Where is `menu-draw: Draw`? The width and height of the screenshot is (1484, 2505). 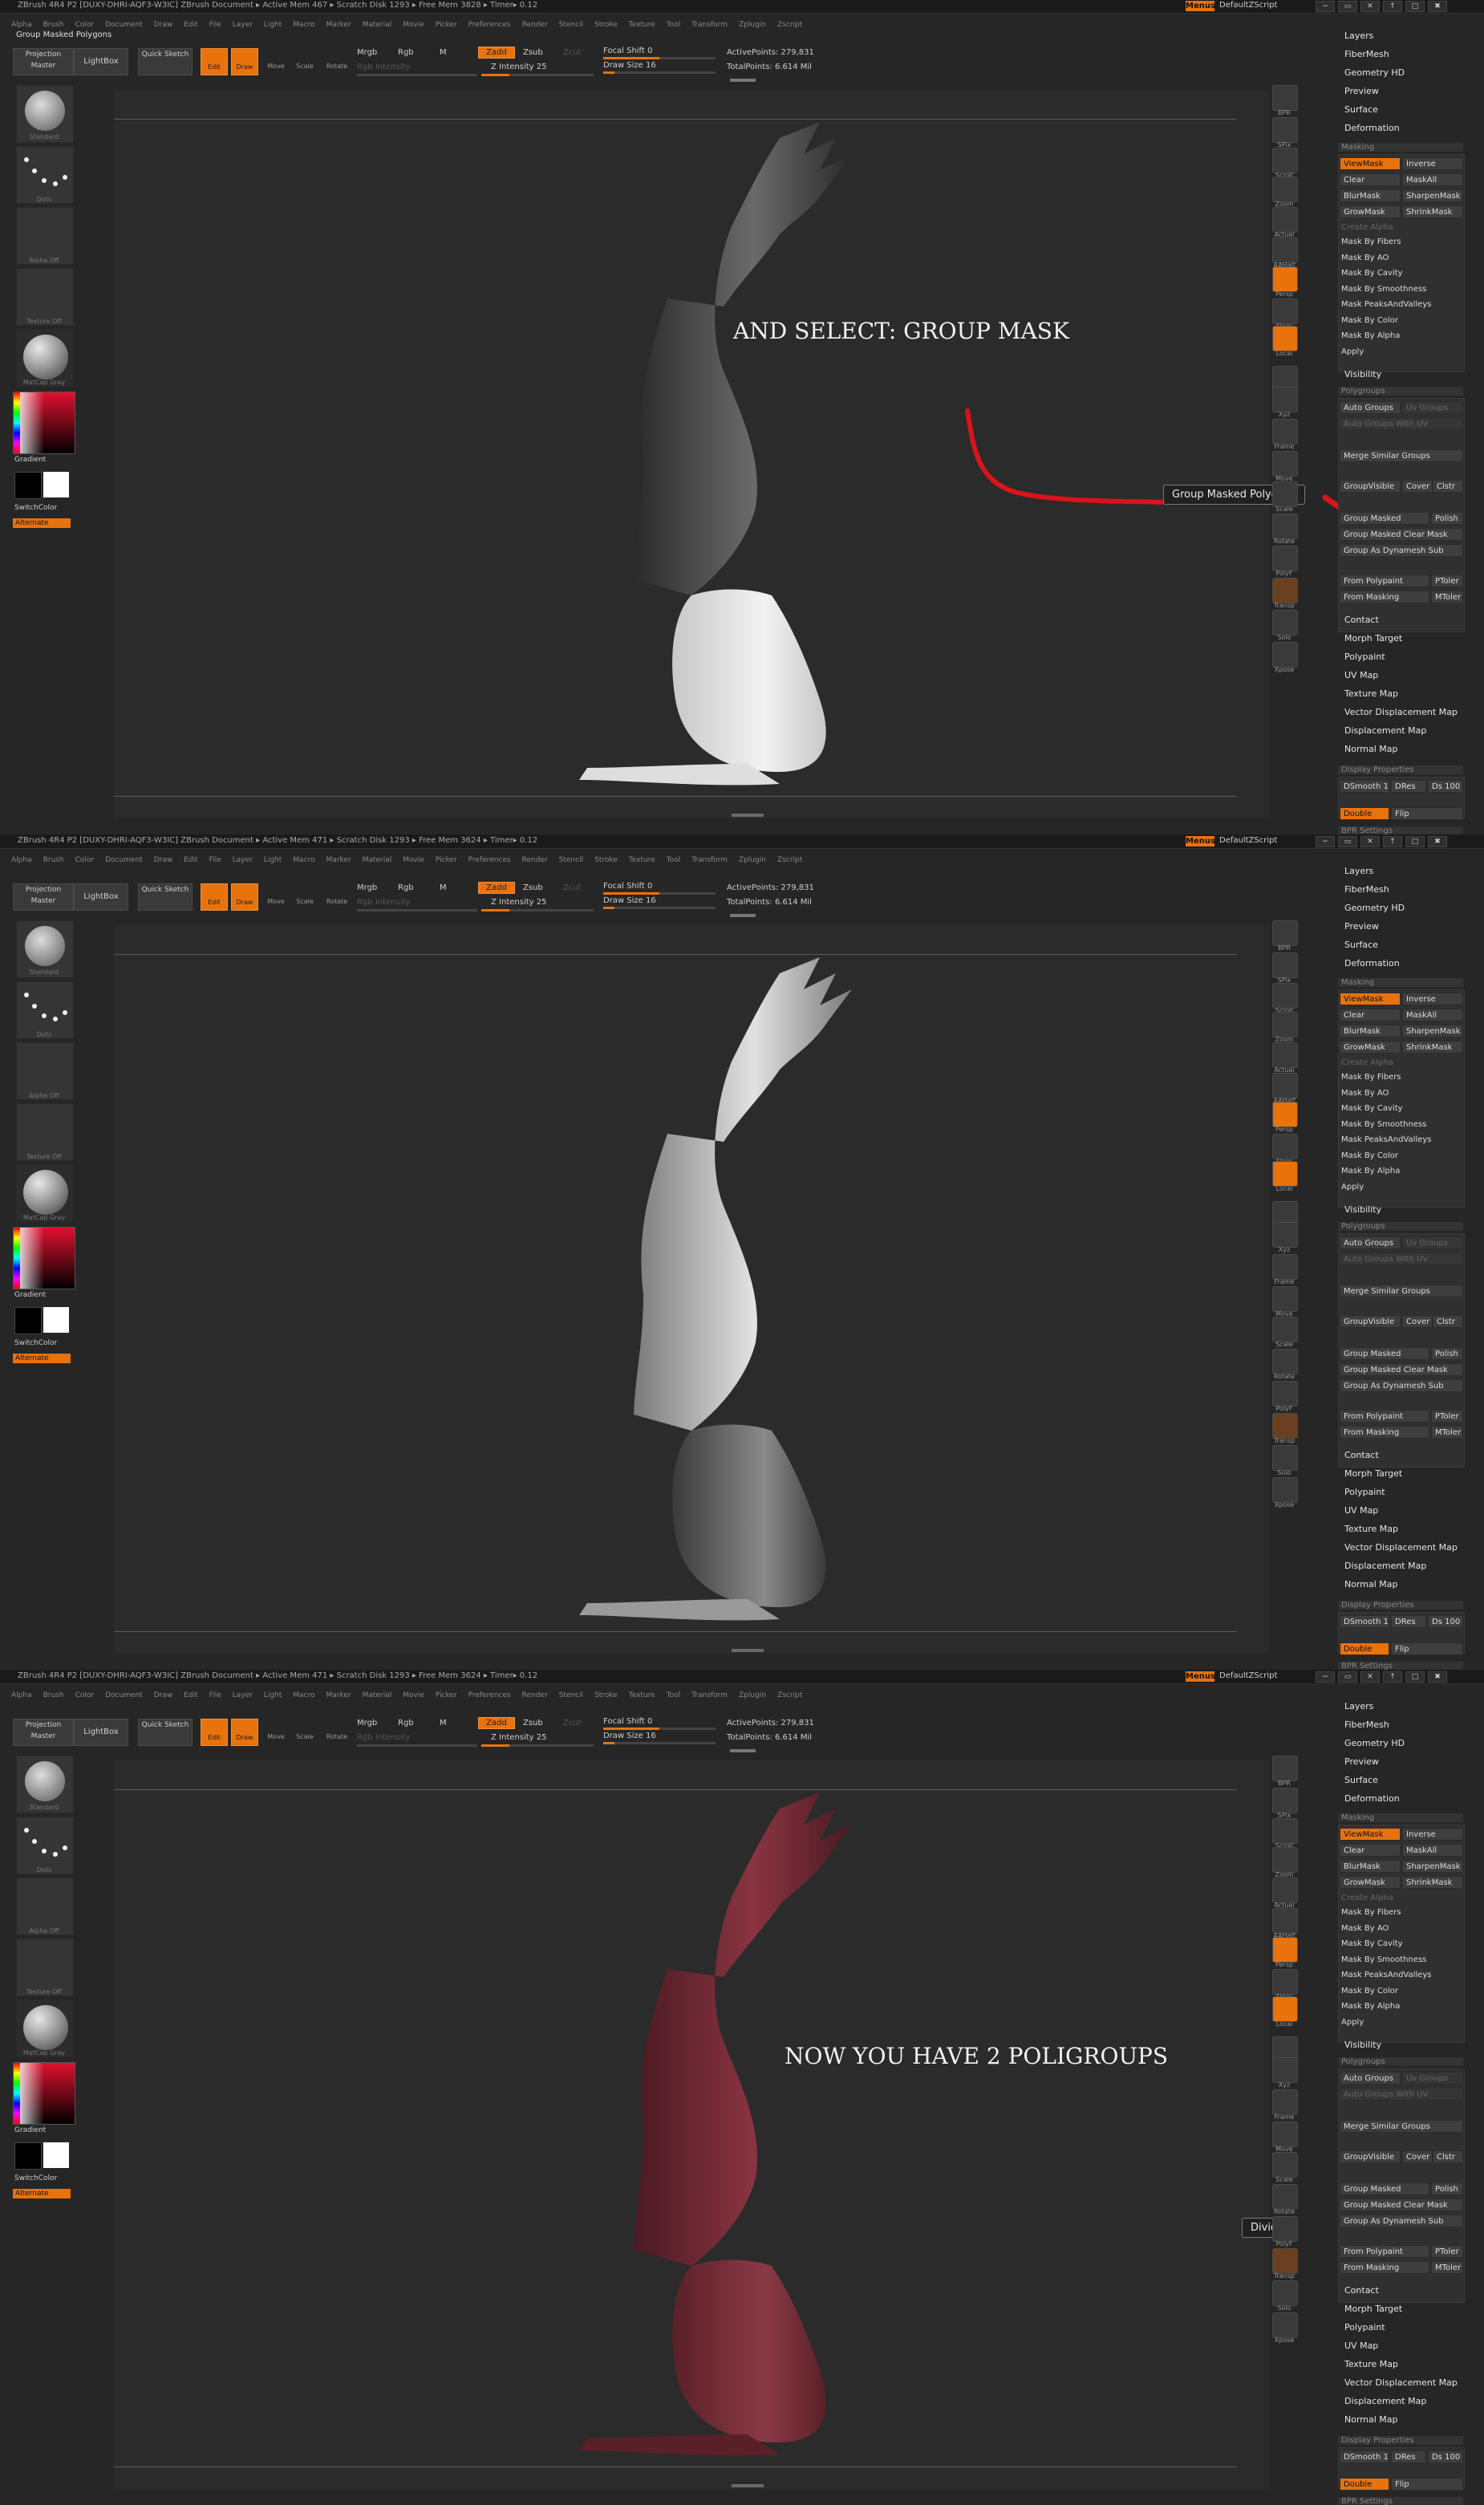
menu-draw: Draw is located at coordinates (163, 860).